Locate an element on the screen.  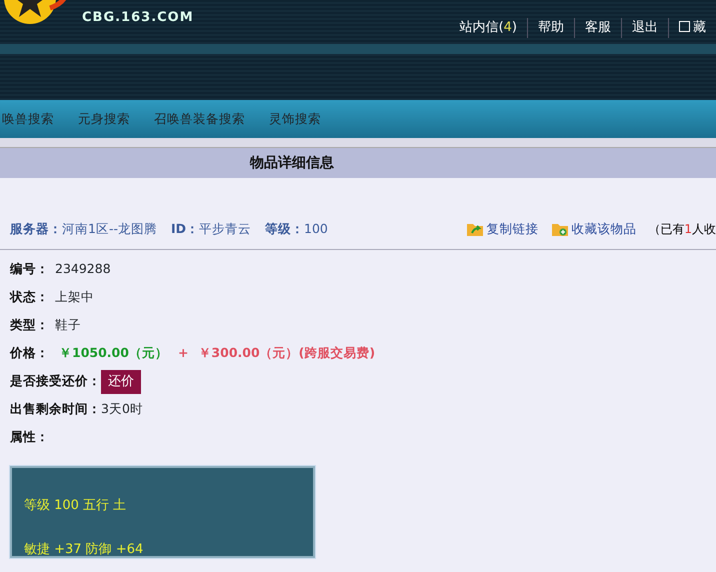
checkbox-icon is located at coordinates (684, 26).